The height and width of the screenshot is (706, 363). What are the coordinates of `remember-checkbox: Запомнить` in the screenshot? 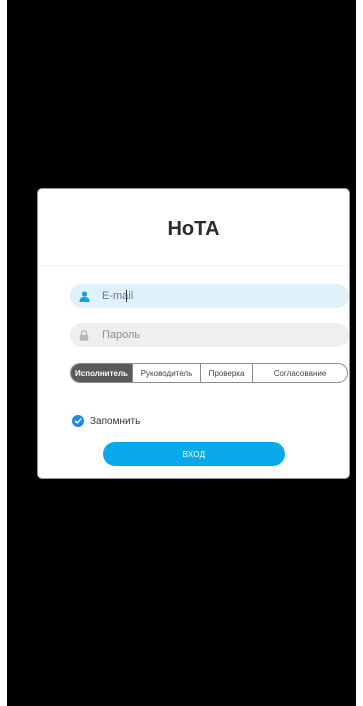 It's located at (106, 421).